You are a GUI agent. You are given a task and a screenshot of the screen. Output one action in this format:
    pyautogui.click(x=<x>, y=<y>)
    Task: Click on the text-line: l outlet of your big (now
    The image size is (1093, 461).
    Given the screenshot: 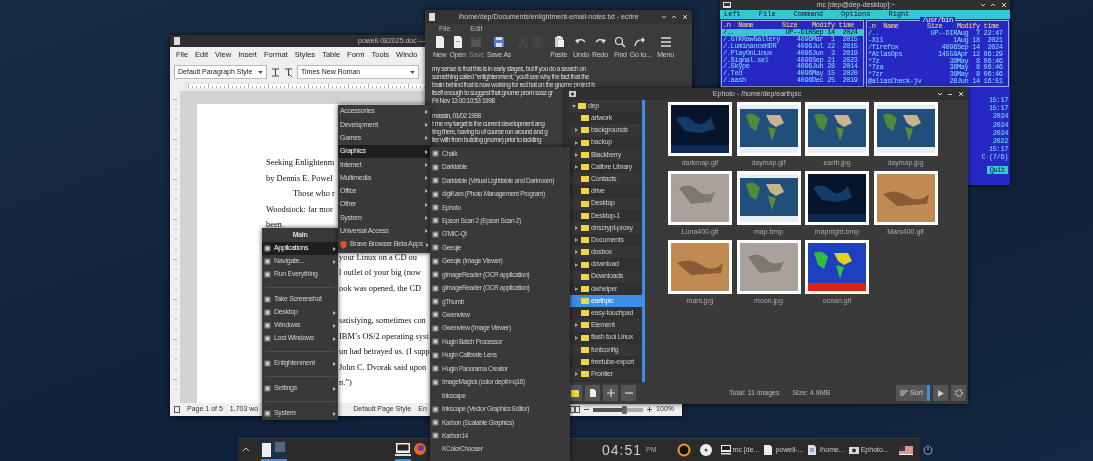 What is the action you would take?
    pyautogui.click(x=380, y=273)
    